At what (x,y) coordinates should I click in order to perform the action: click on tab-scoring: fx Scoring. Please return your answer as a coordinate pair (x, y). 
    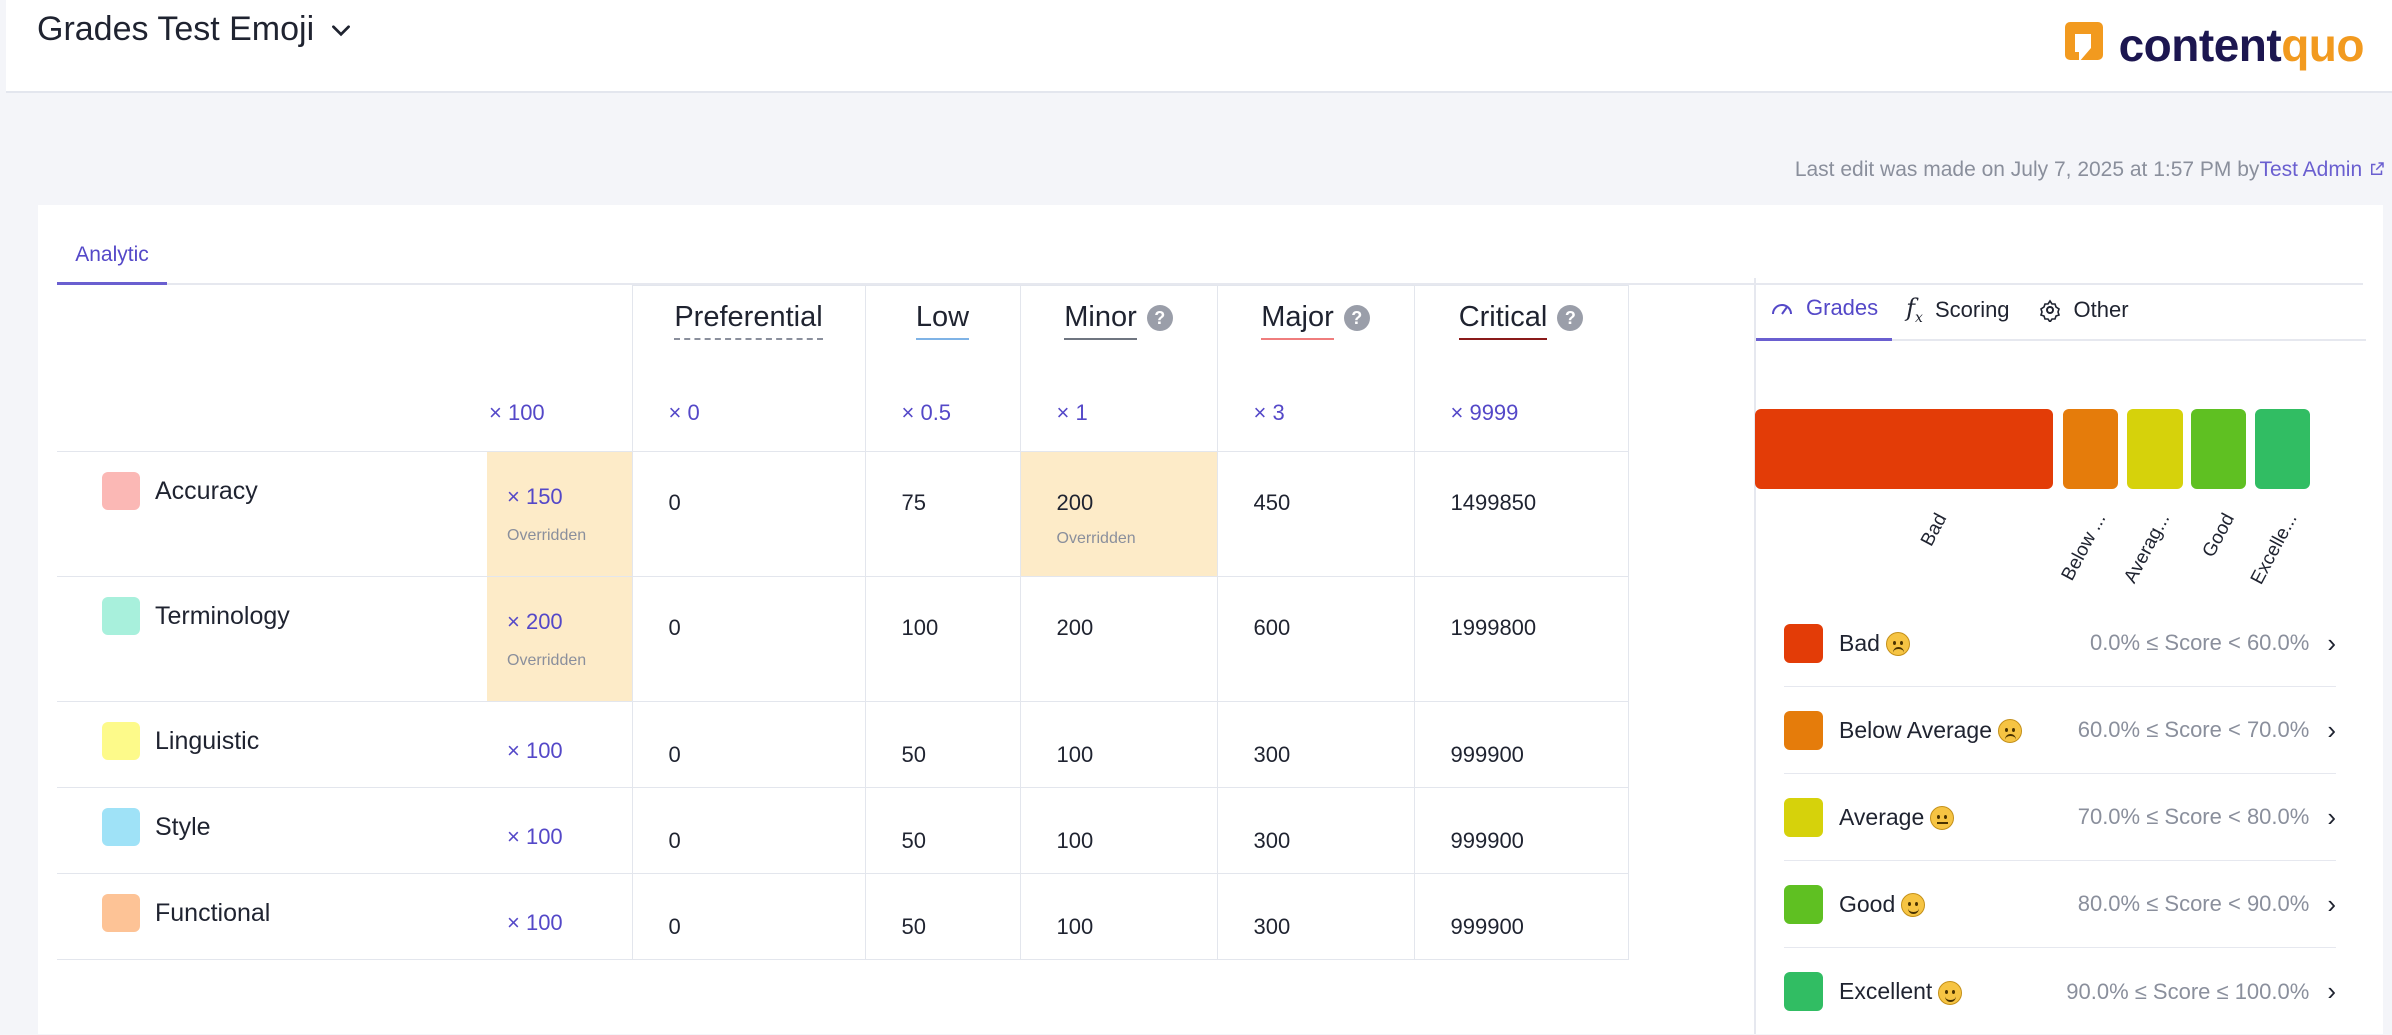
    Looking at the image, I should click on (1957, 309).